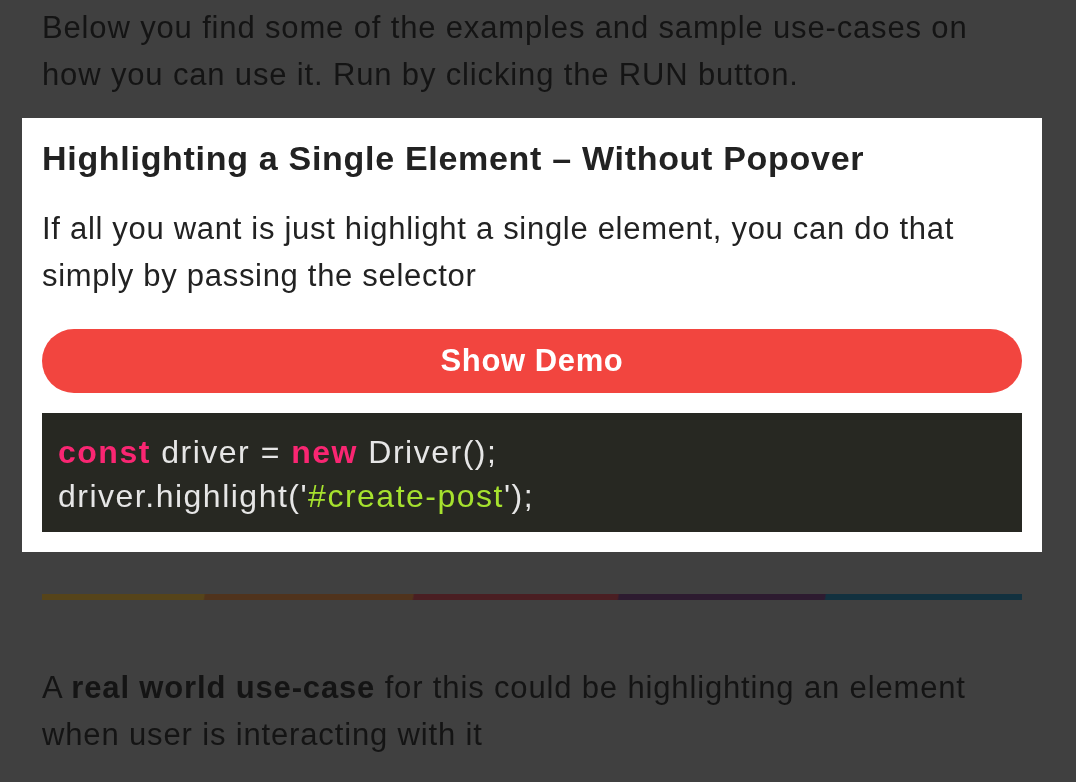  Describe the element at coordinates (297, 496) in the screenshot. I see `code-line: driver.highlight('#create-post');` at that location.